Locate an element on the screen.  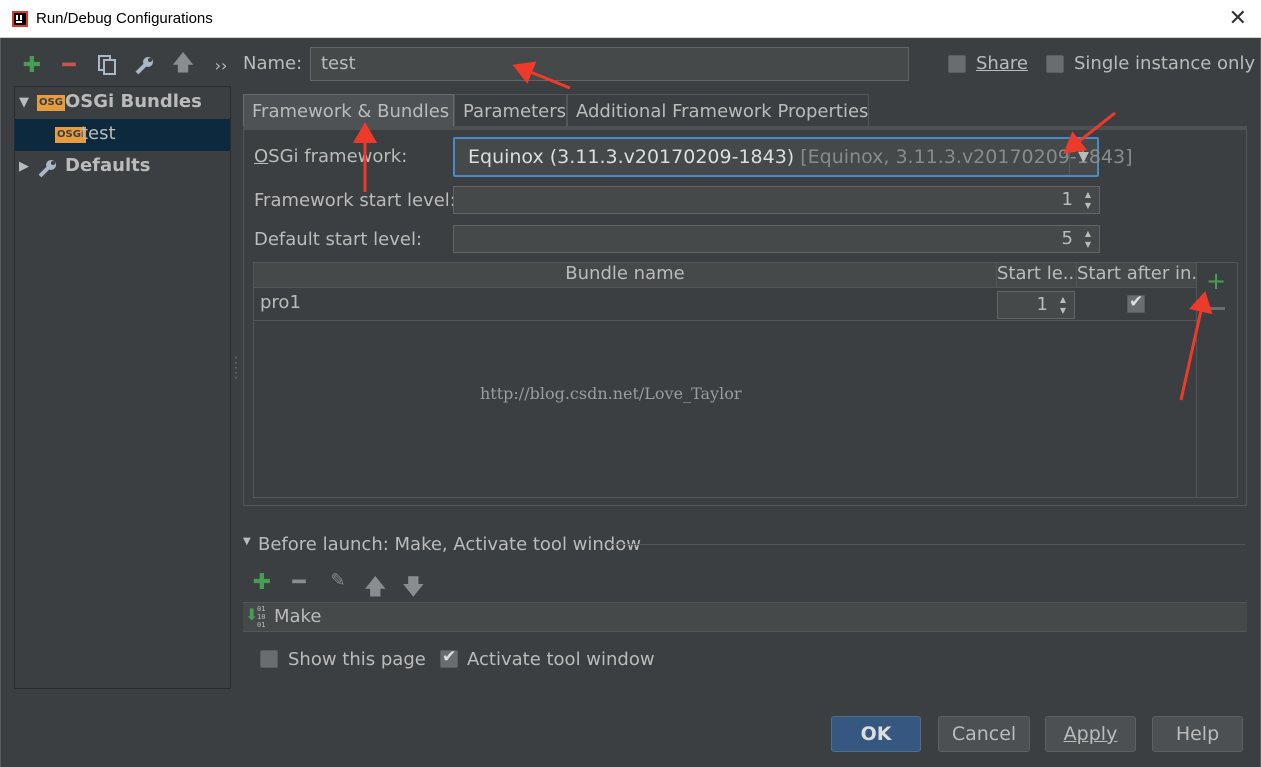
dropdown-arrow-icon: ▼ is located at coordinates (1083, 157).